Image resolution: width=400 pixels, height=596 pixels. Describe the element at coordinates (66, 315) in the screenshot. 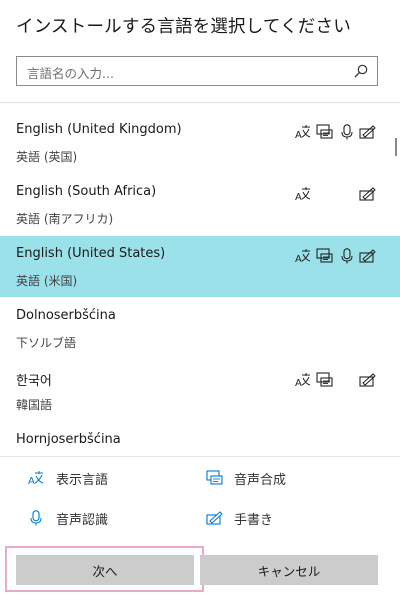

I see `language-name: Dolnoserbšćina` at that location.